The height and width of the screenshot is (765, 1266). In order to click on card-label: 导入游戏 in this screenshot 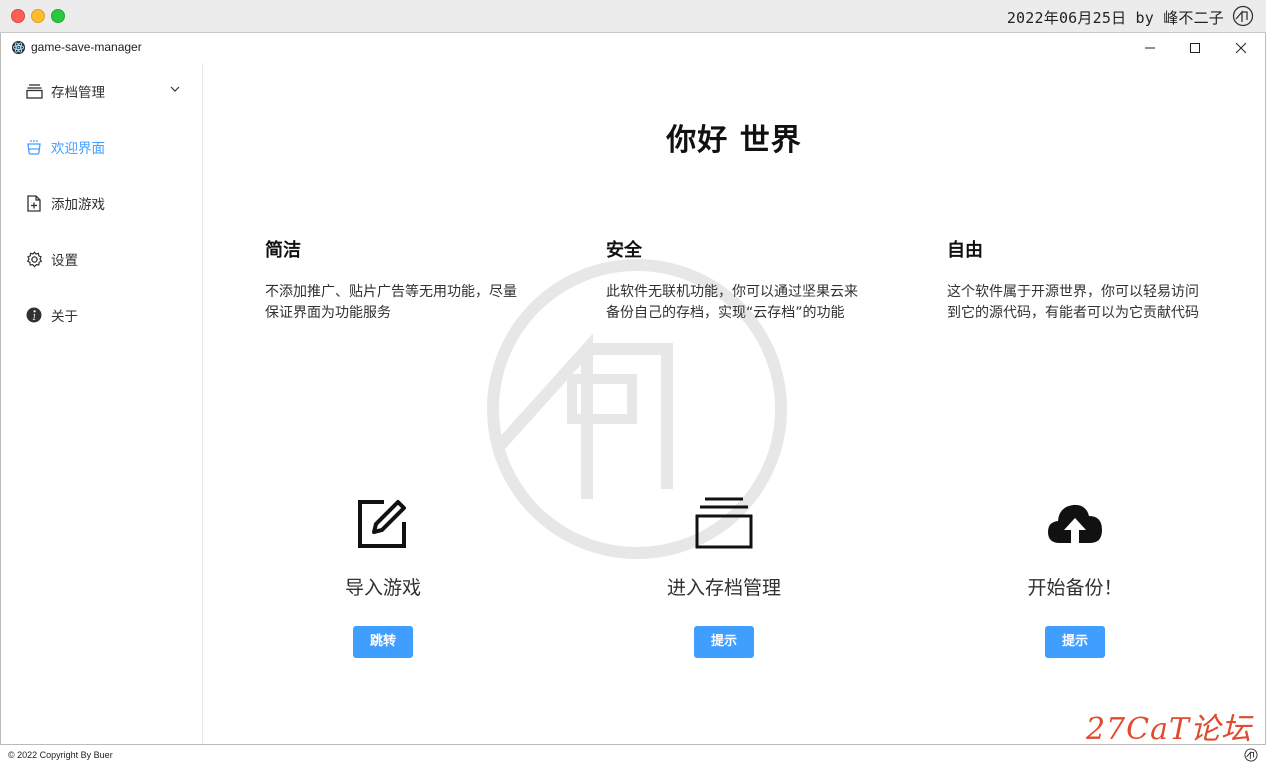, I will do `click(382, 588)`.